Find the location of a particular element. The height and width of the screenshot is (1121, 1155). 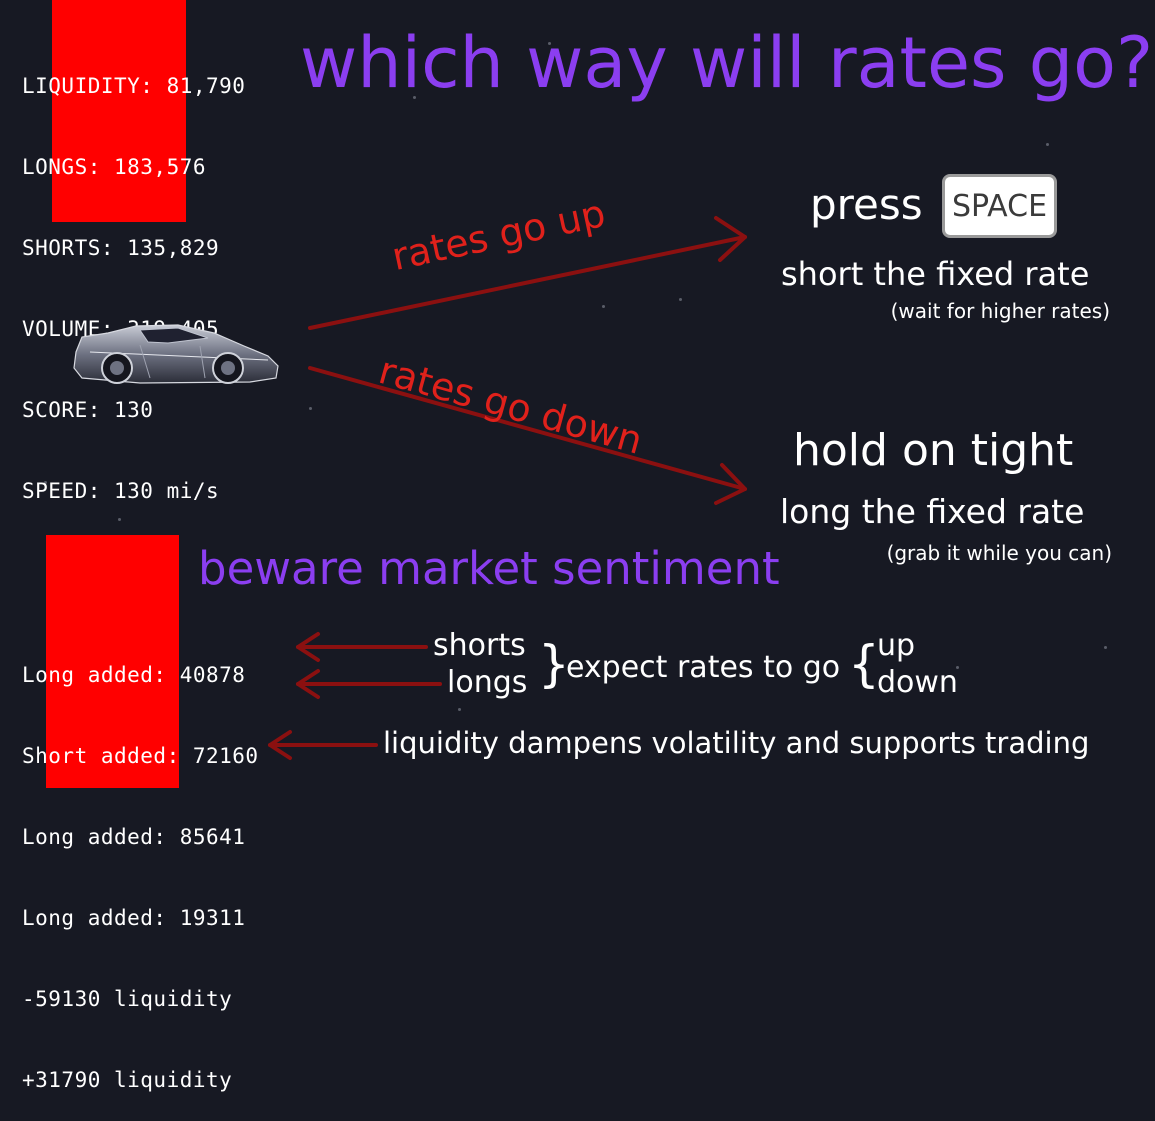

space-key-icon: SPACE is located at coordinates (999, 206).